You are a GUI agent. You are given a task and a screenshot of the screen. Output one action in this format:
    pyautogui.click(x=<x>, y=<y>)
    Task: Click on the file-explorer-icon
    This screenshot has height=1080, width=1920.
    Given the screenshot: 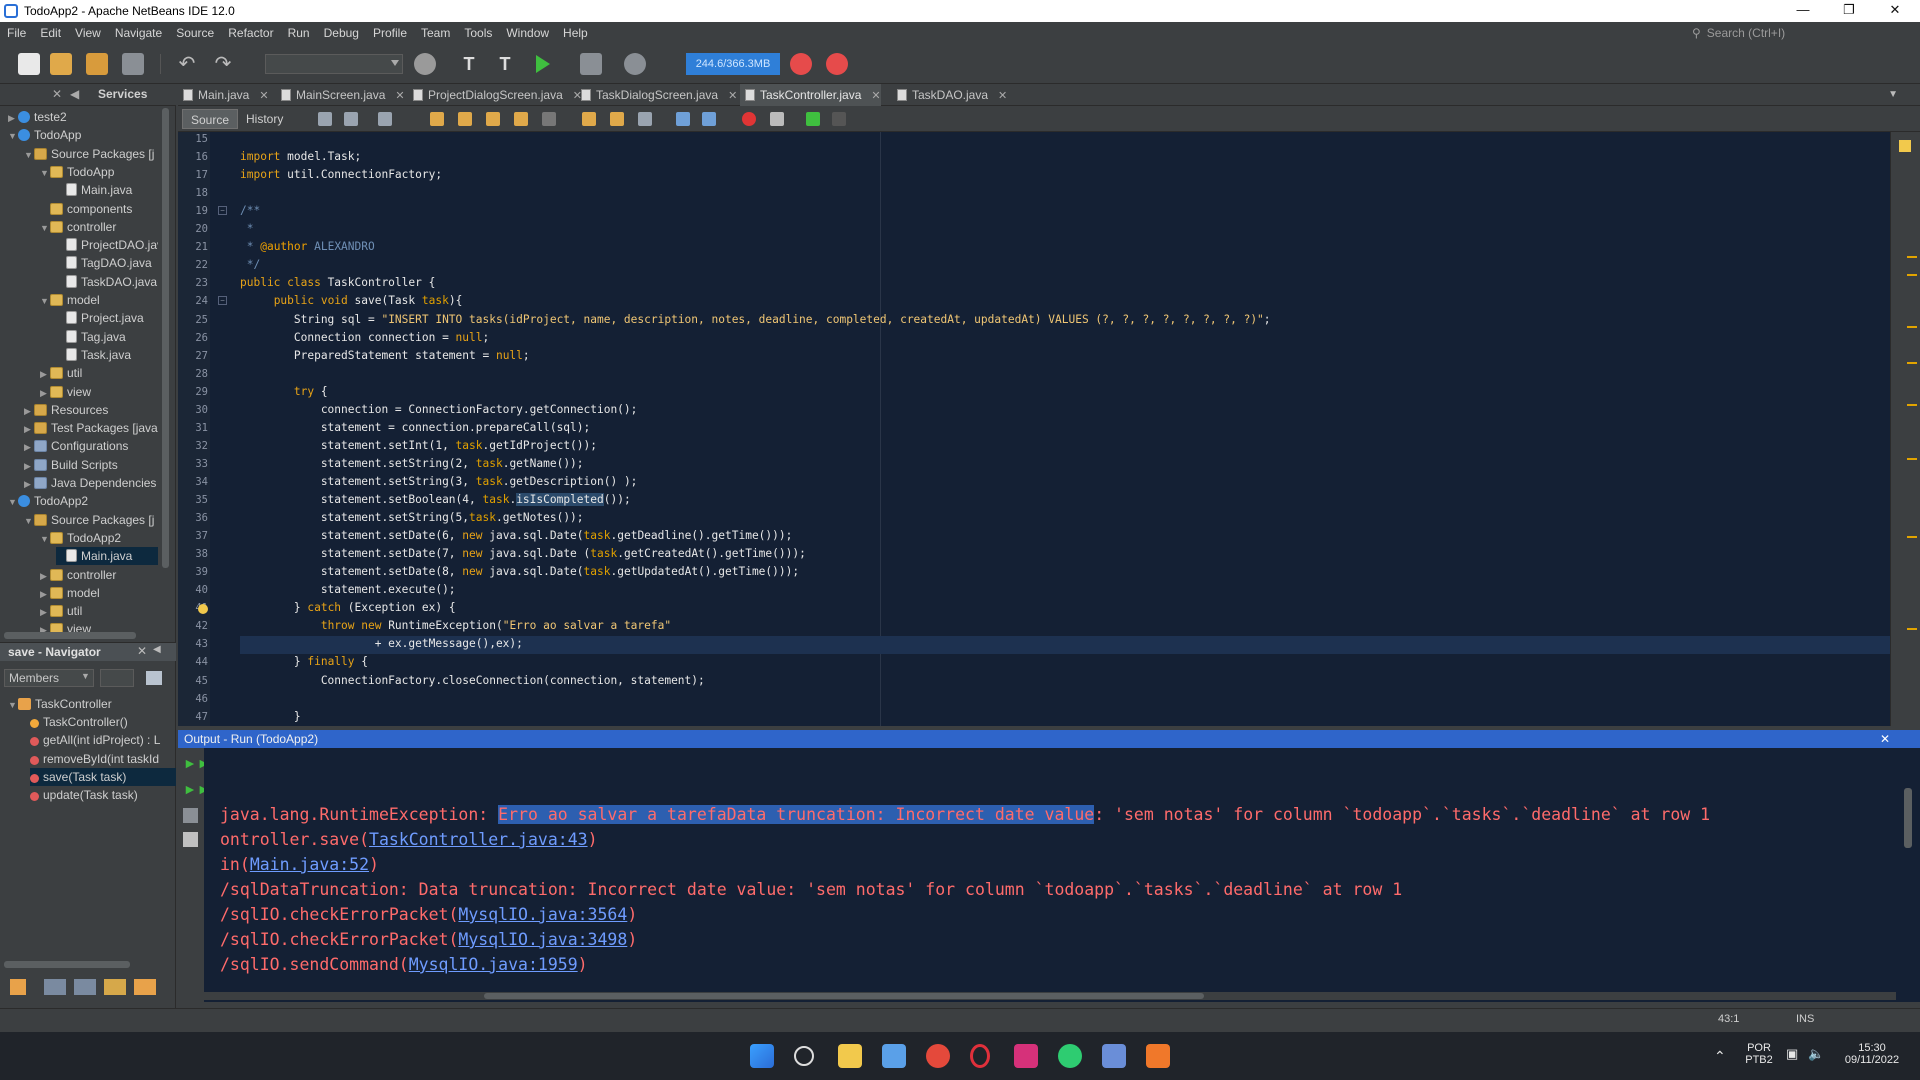 What is the action you would take?
    pyautogui.click(x=850, y=1056)
    